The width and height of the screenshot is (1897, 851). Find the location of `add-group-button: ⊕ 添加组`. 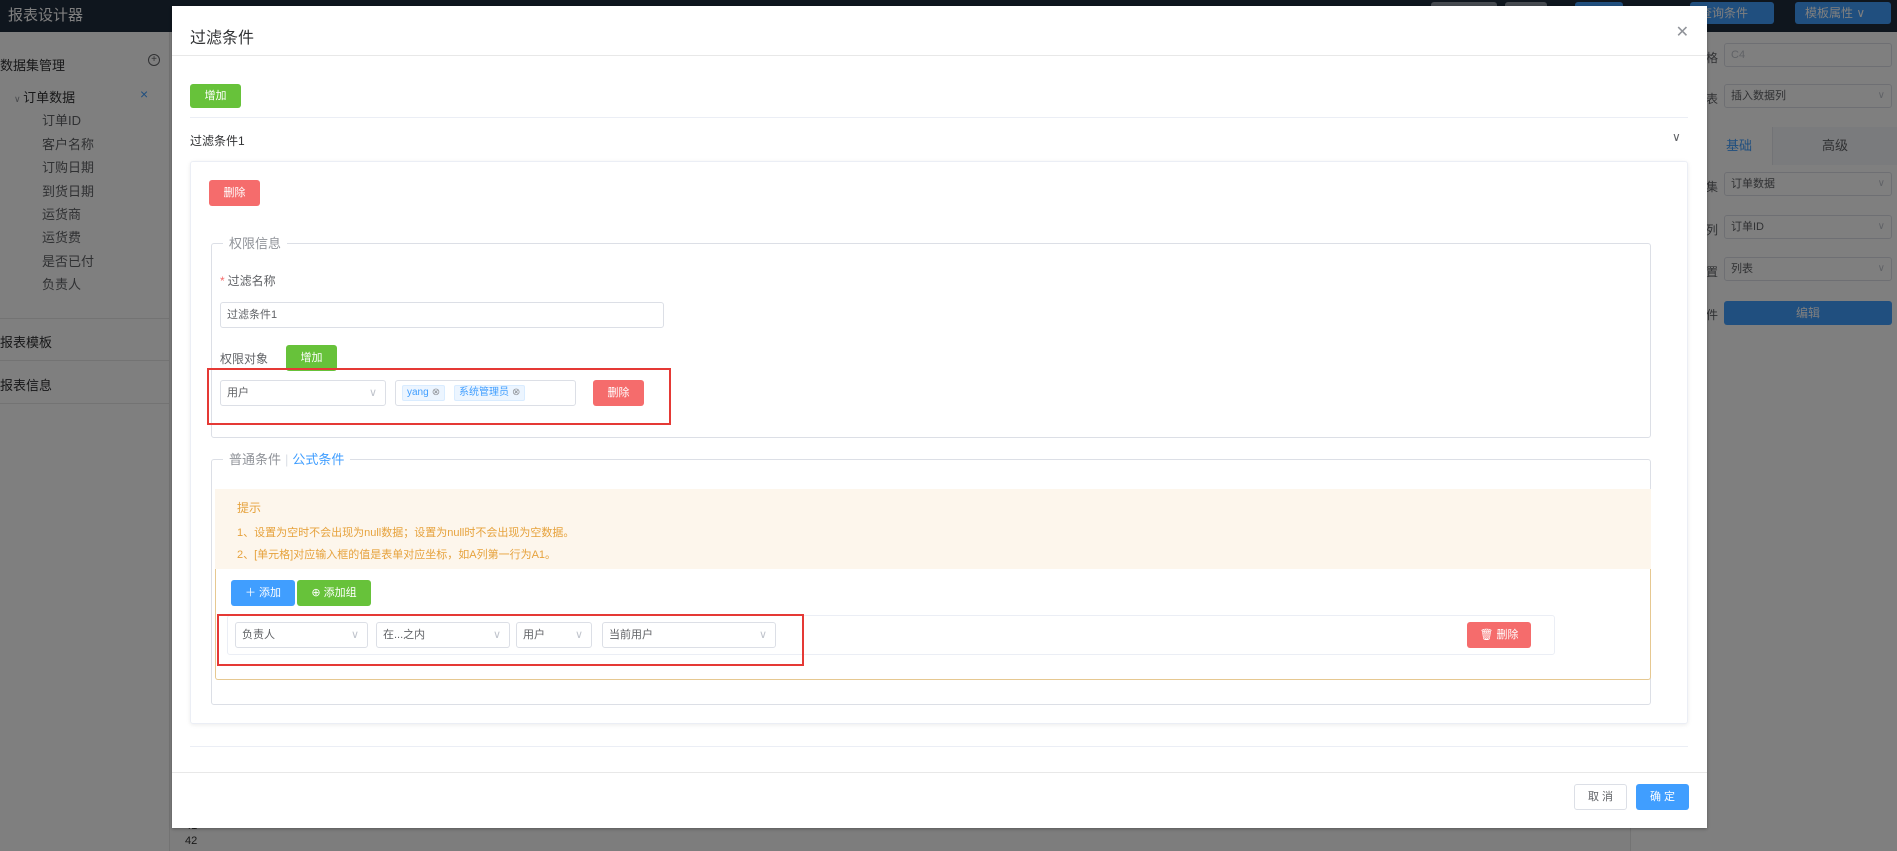

add-group-button: ⊕ 添加组 is located at coordinates (334, 593).